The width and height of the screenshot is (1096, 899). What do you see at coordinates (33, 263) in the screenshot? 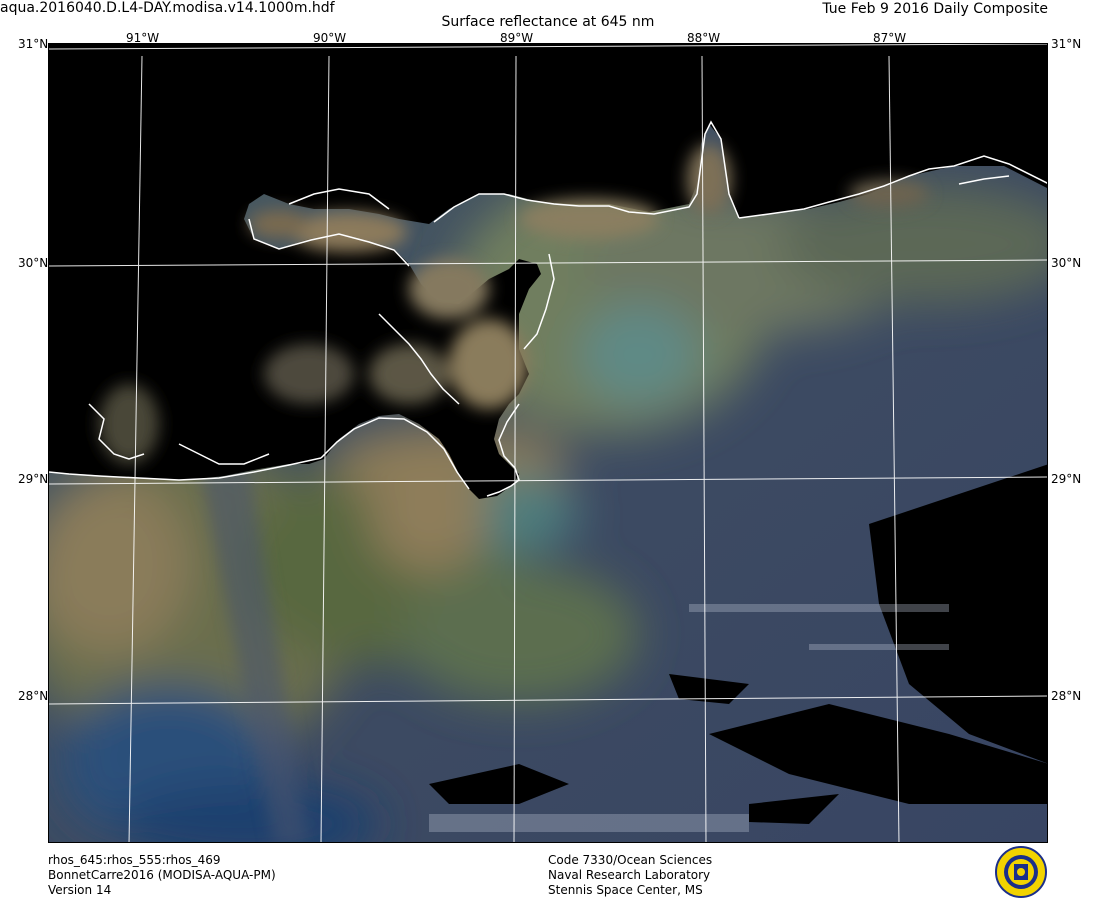
I see `lat-label-30n-left: 30°N` at bounding box center [33, 263].